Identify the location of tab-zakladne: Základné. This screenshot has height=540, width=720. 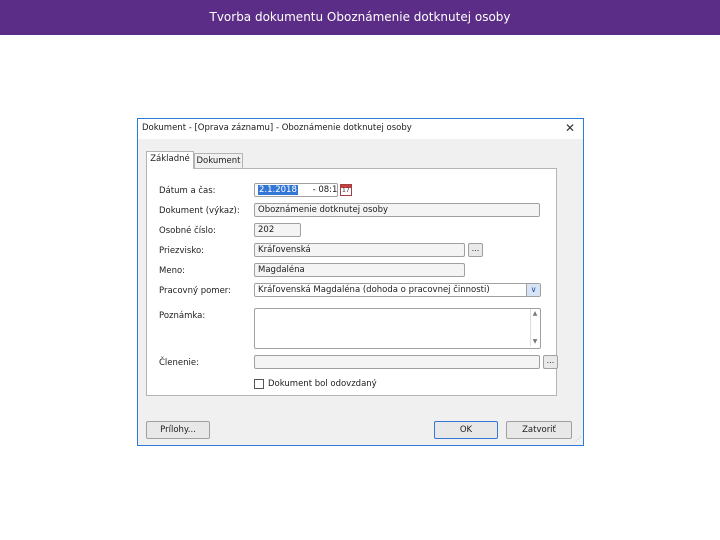
(170, 160).